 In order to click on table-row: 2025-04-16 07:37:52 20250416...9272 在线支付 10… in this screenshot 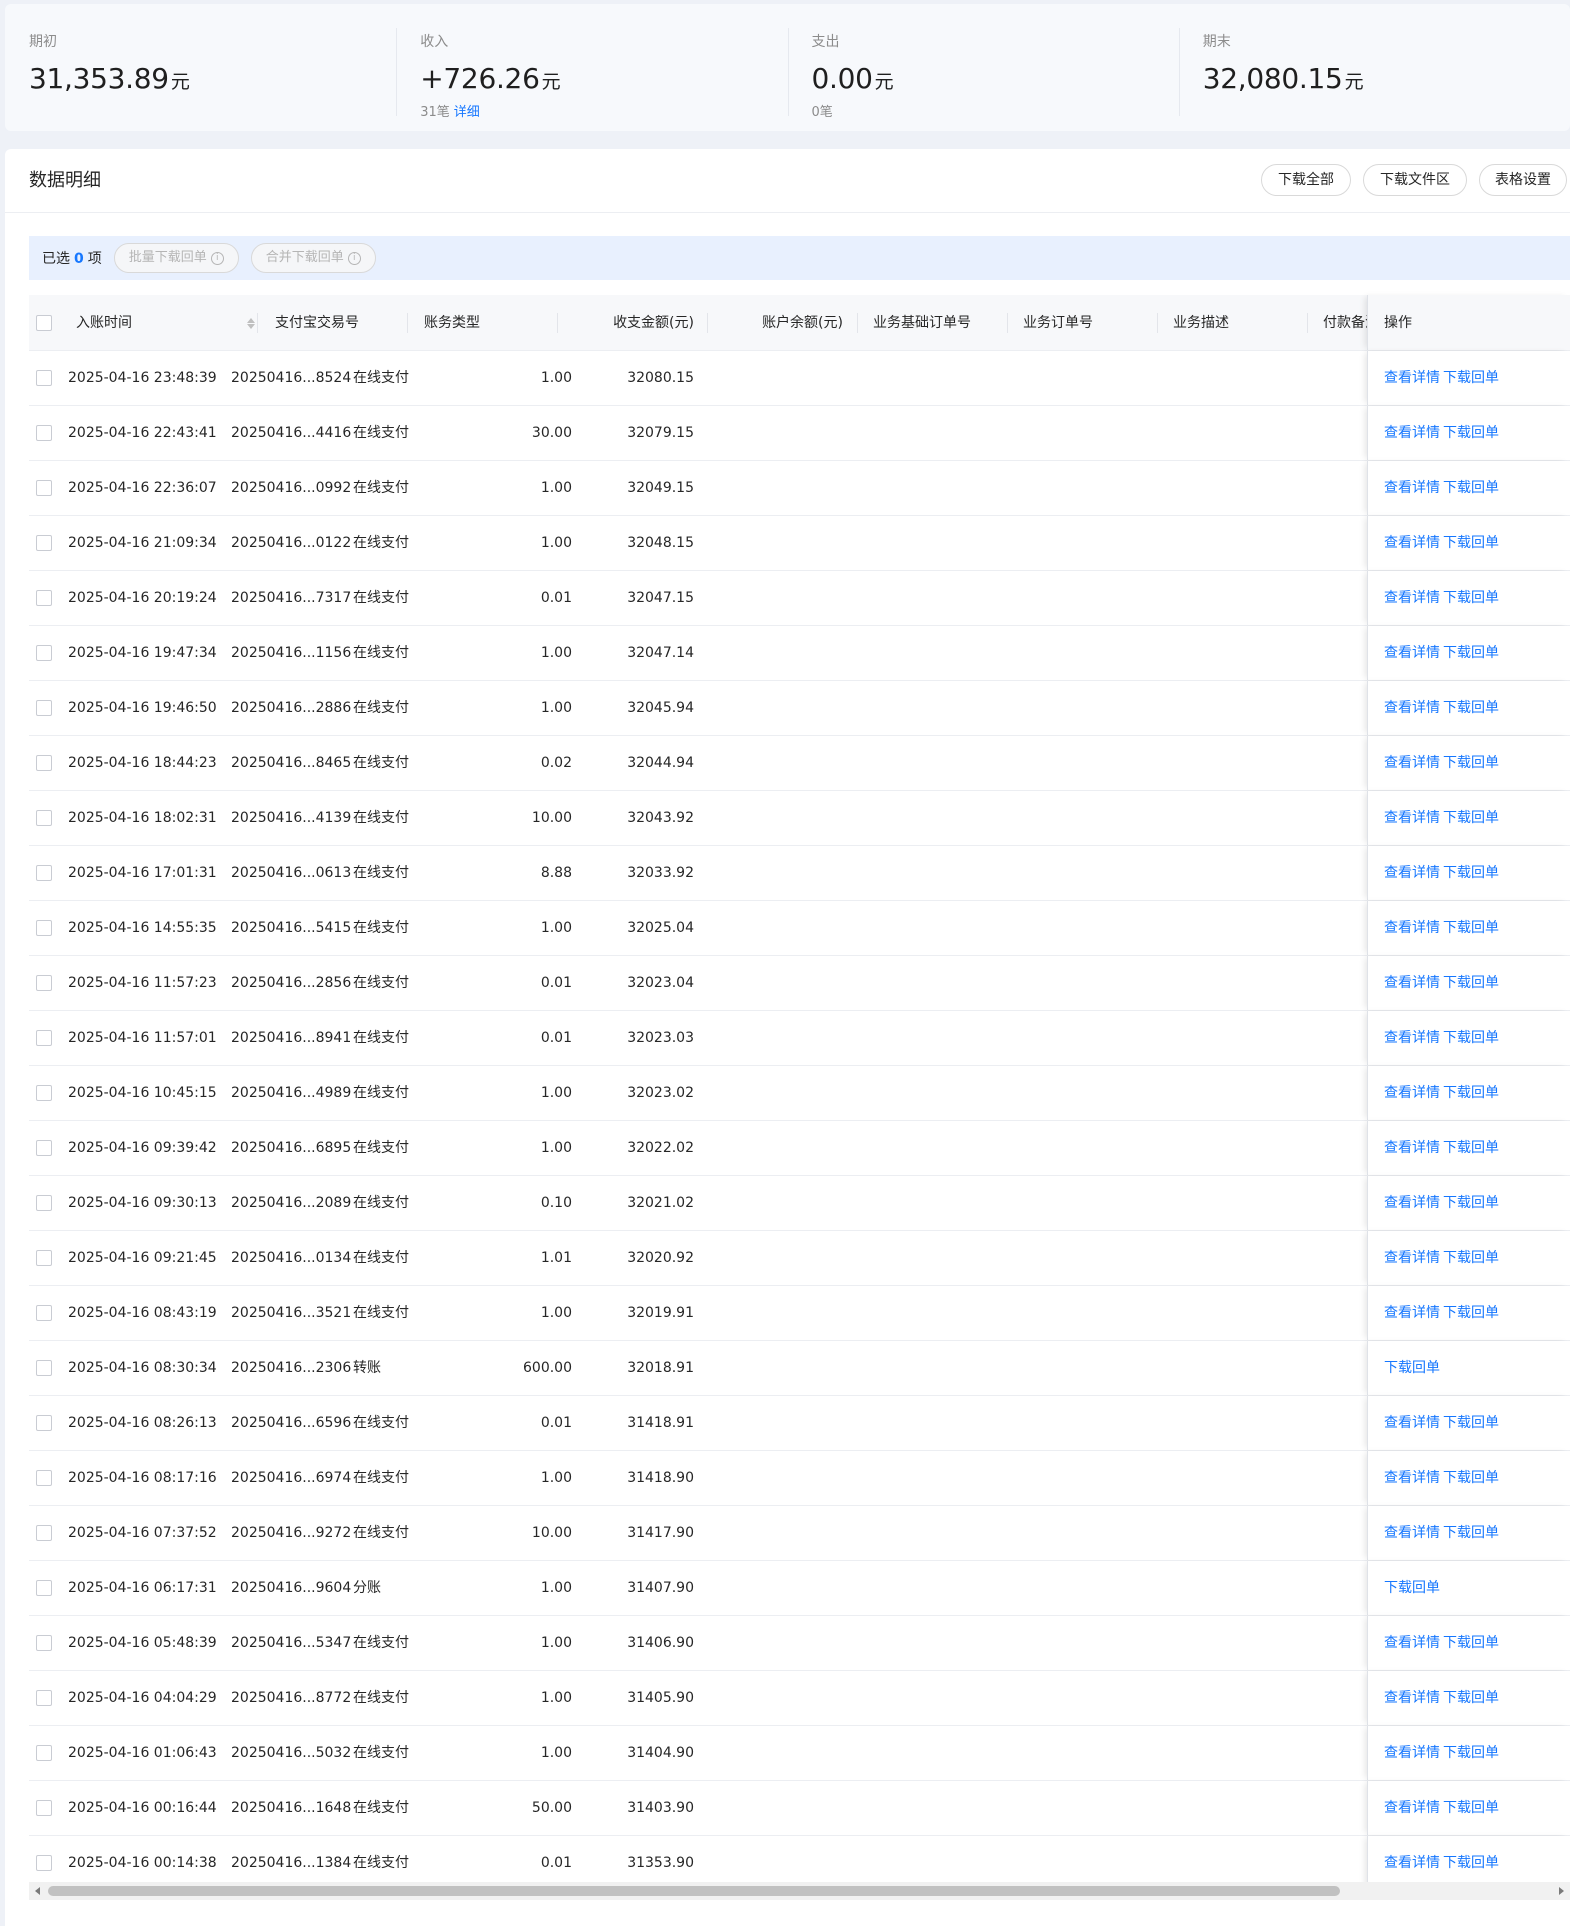, I will do `click(799, 1533)`.